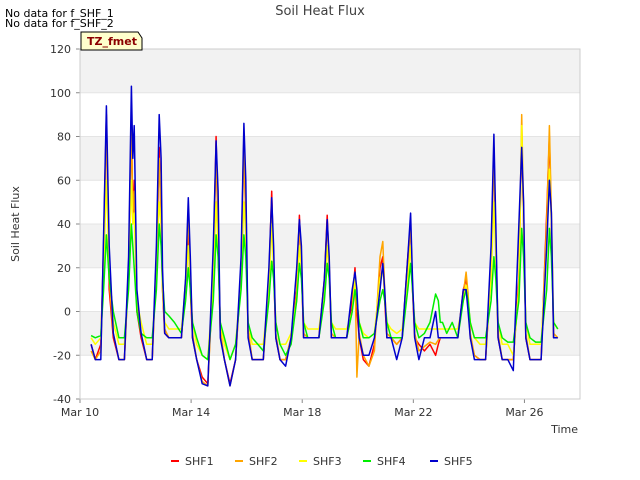 The image size is (640, 480). I want to click on y-tick-label: 0, so click(67, 312).